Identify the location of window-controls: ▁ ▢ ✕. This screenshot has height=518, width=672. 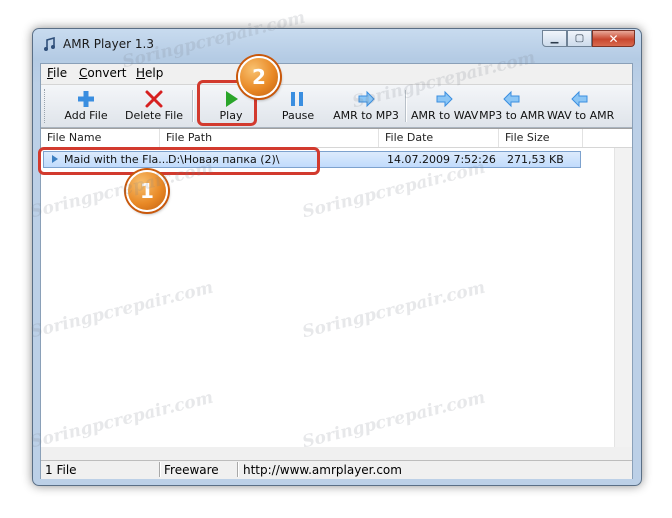
(588, 39).